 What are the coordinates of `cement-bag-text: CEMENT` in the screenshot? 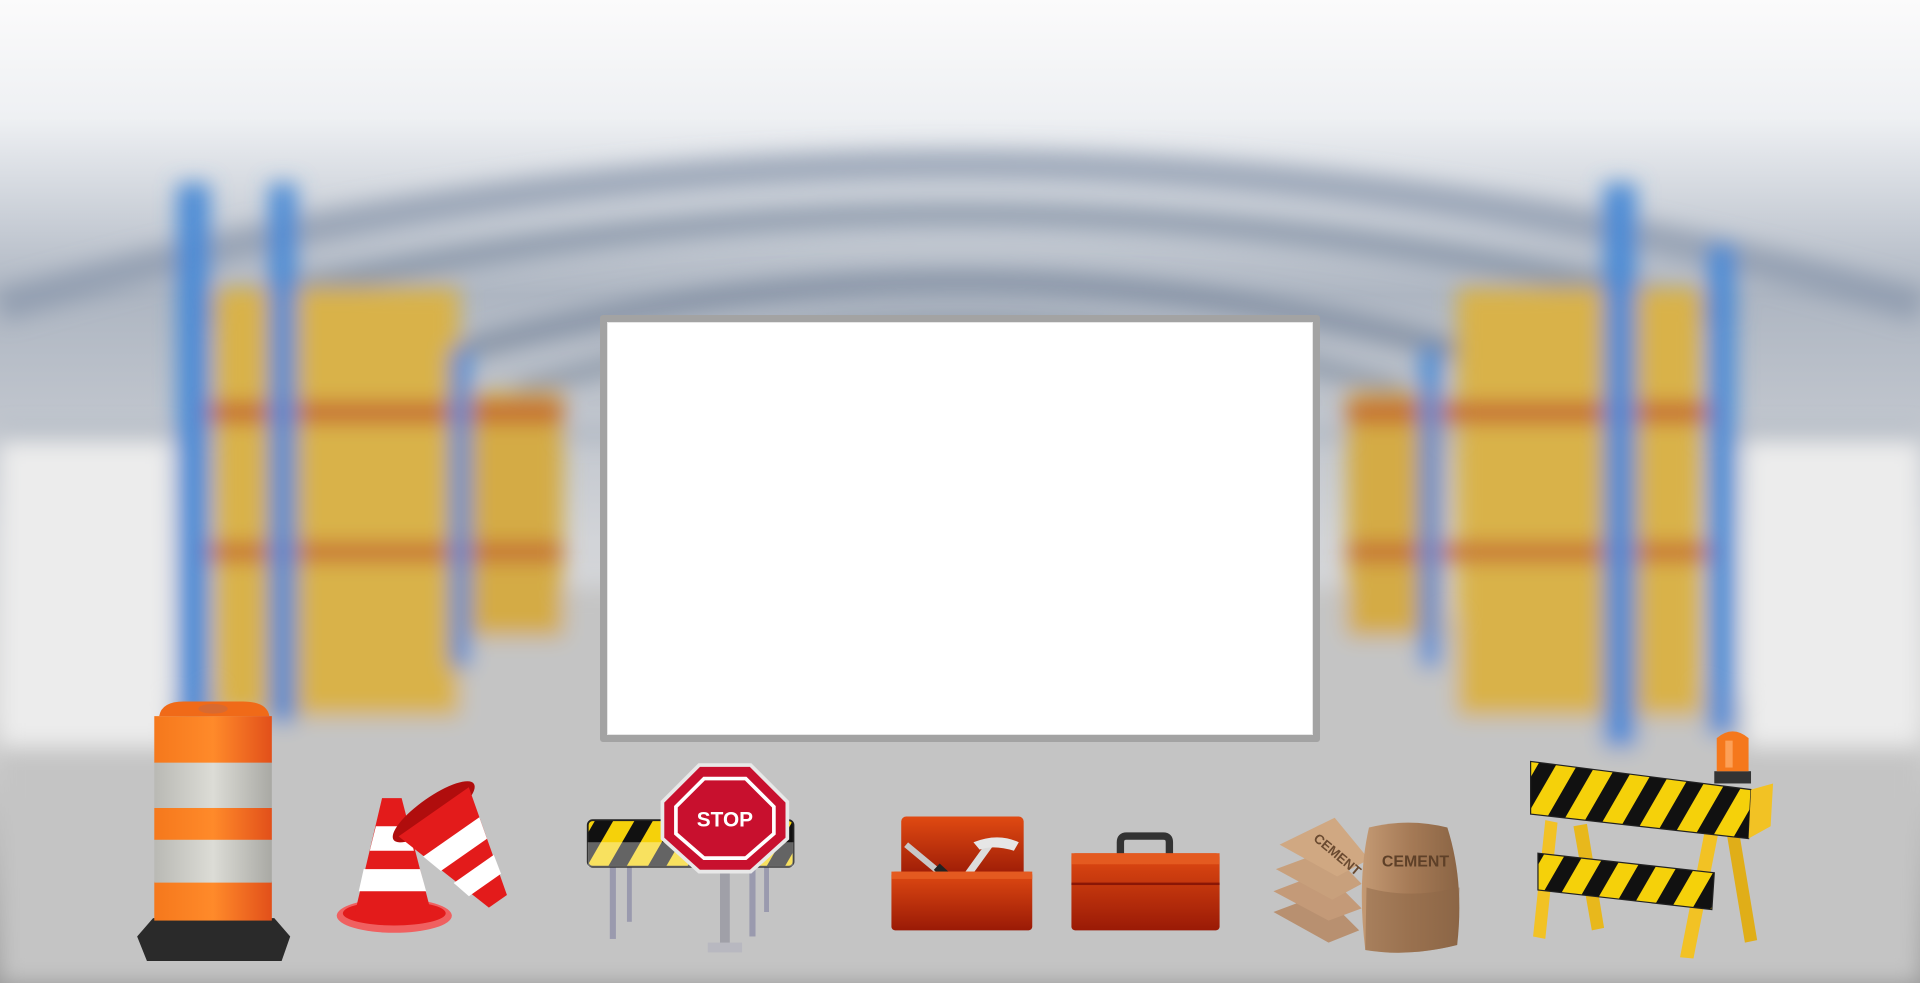 It's located at (1415, 862).